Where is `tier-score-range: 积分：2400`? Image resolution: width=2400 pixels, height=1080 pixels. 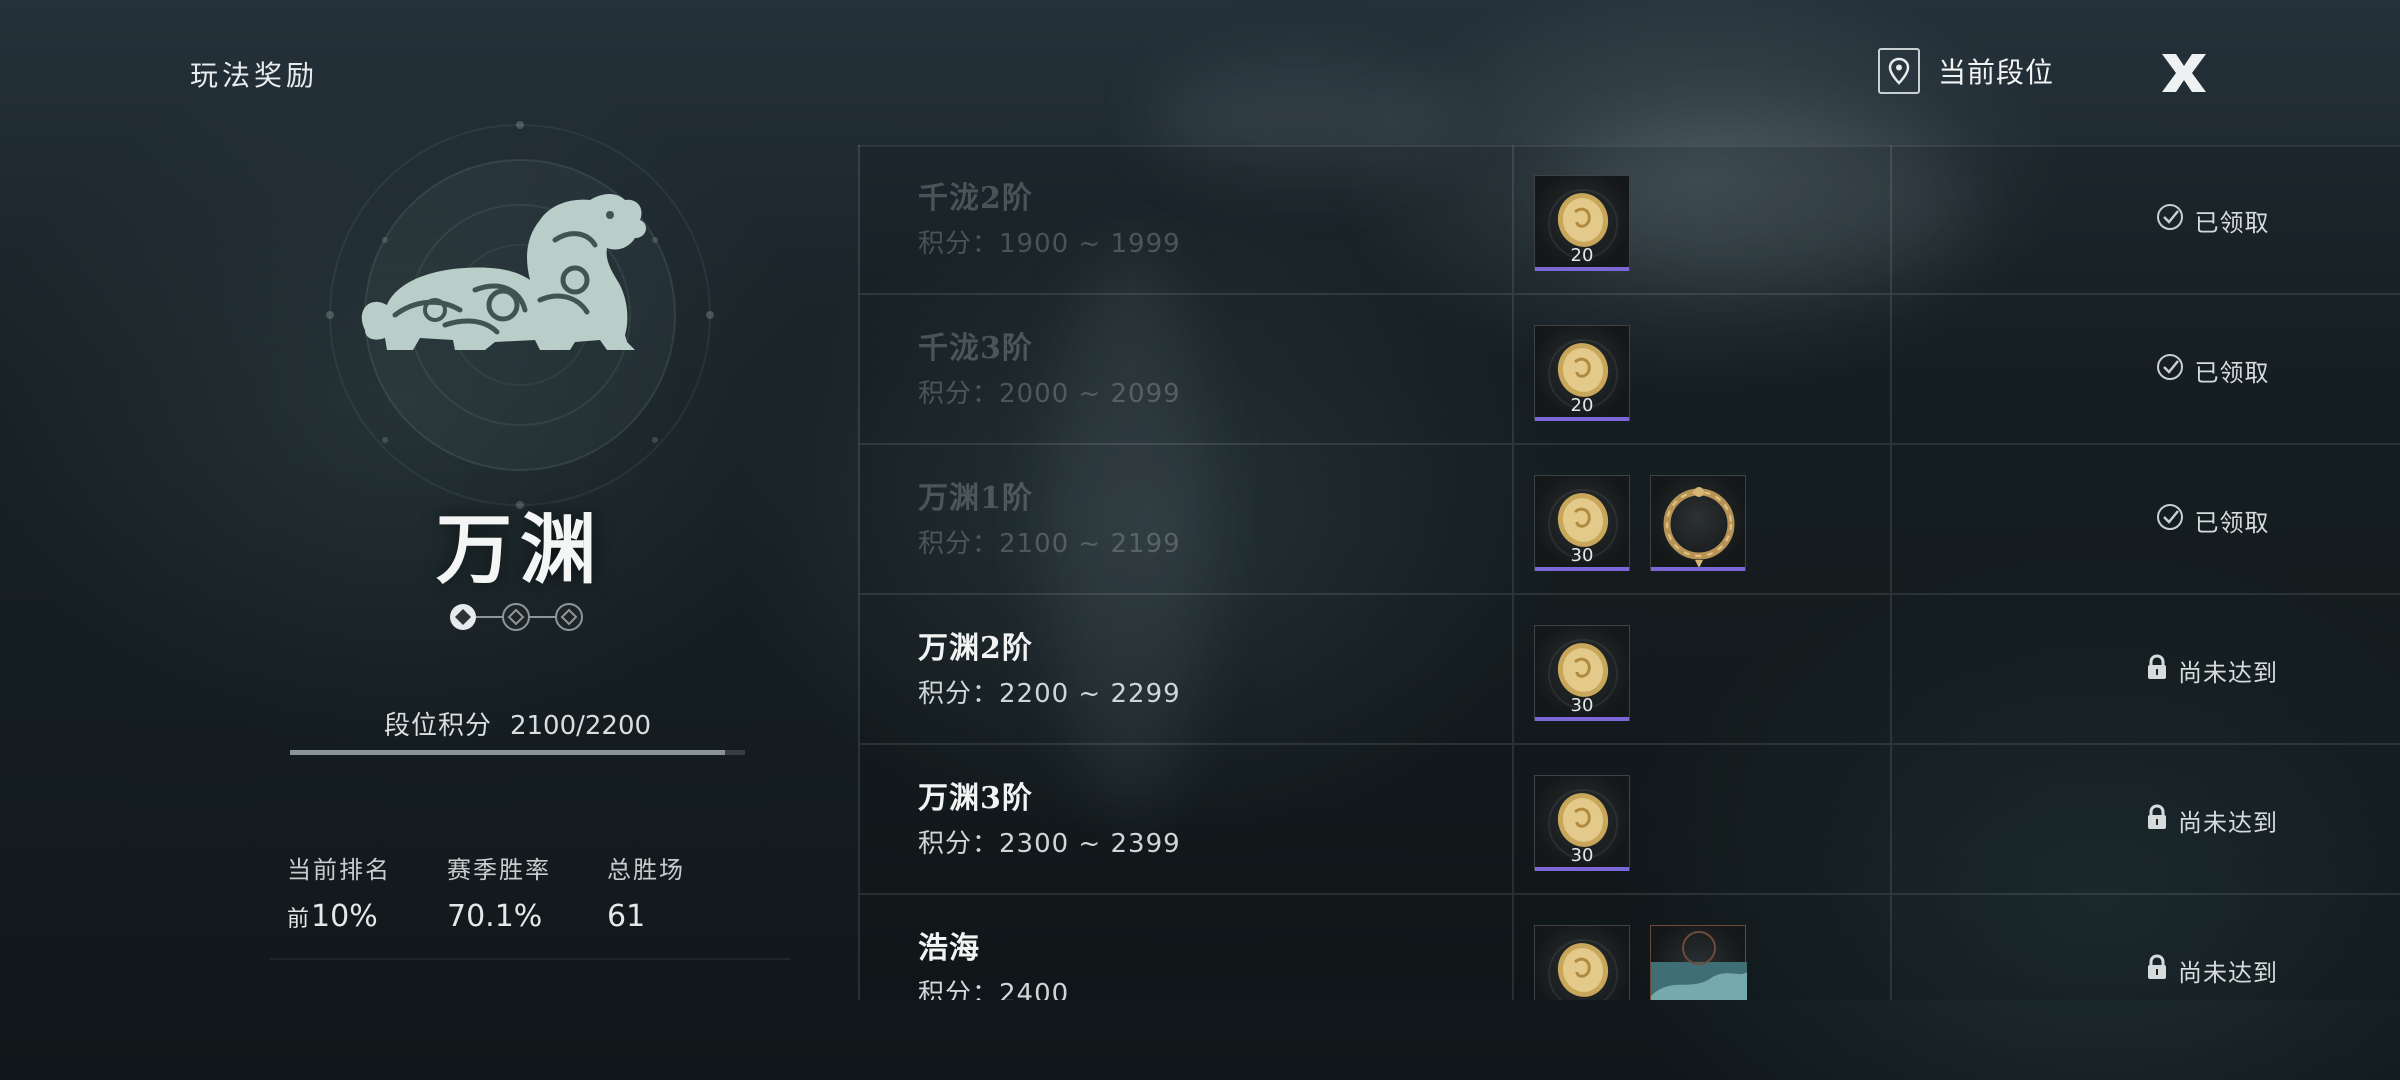 tier-score-range: 积分：2400 is located at coordinates (994, 989).